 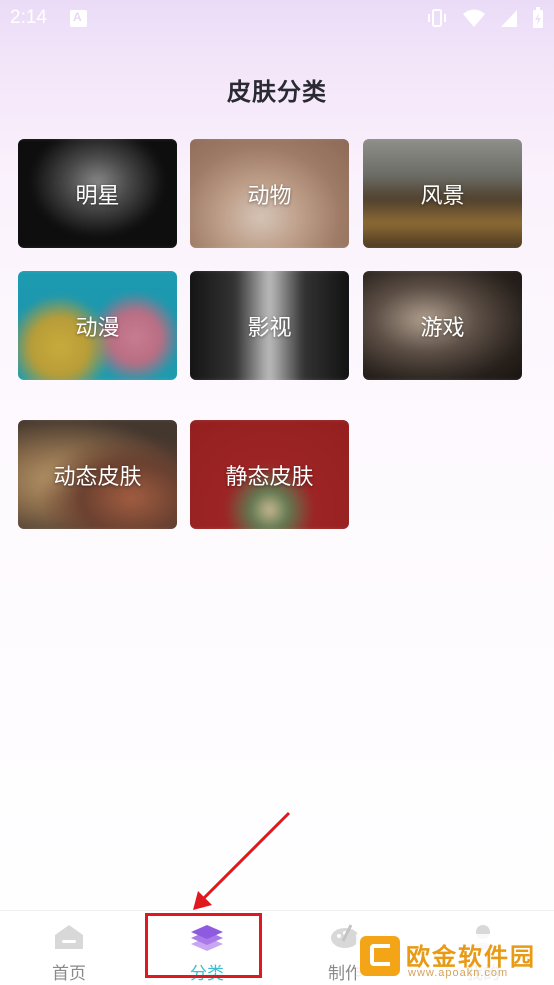 I want to click on annotation-arrow, so click(x=242, y=860).